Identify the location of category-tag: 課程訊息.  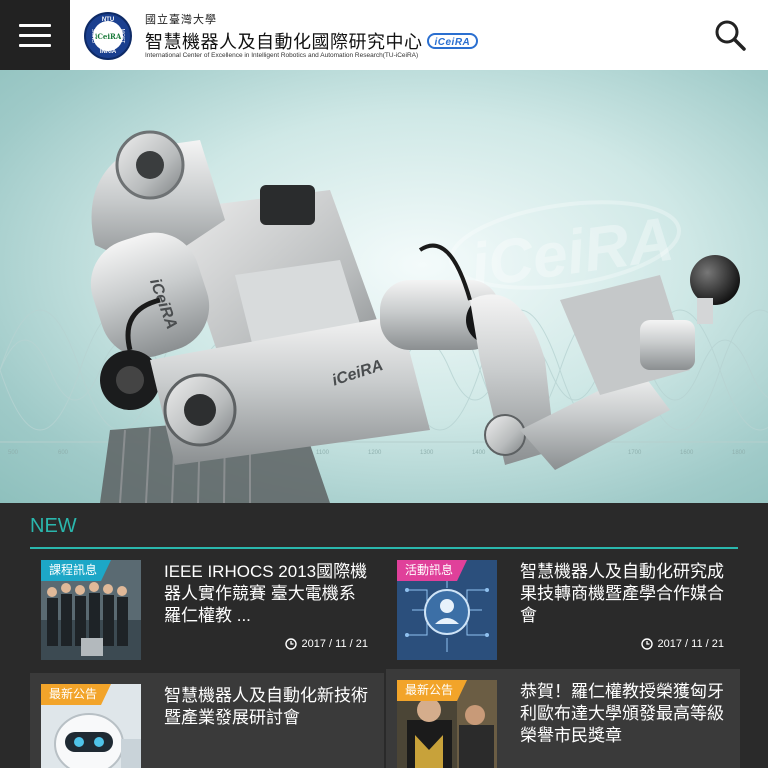
(76, 570).